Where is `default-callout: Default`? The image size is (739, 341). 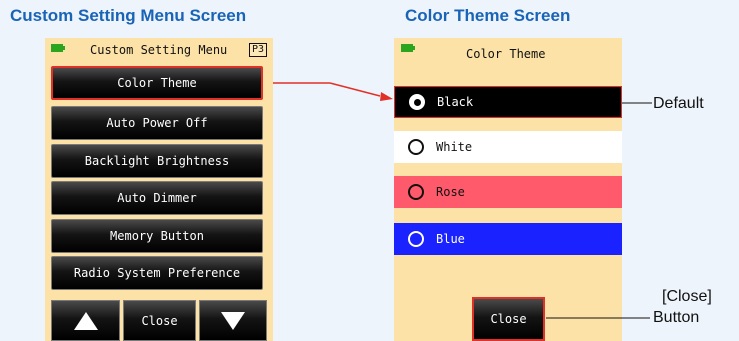
default-callout: Default is located at coordinates (678, 103).